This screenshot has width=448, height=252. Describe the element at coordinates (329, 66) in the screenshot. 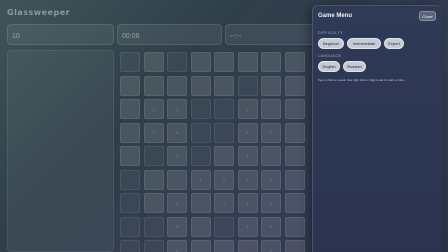

I see `language-english-button: English` at that location.